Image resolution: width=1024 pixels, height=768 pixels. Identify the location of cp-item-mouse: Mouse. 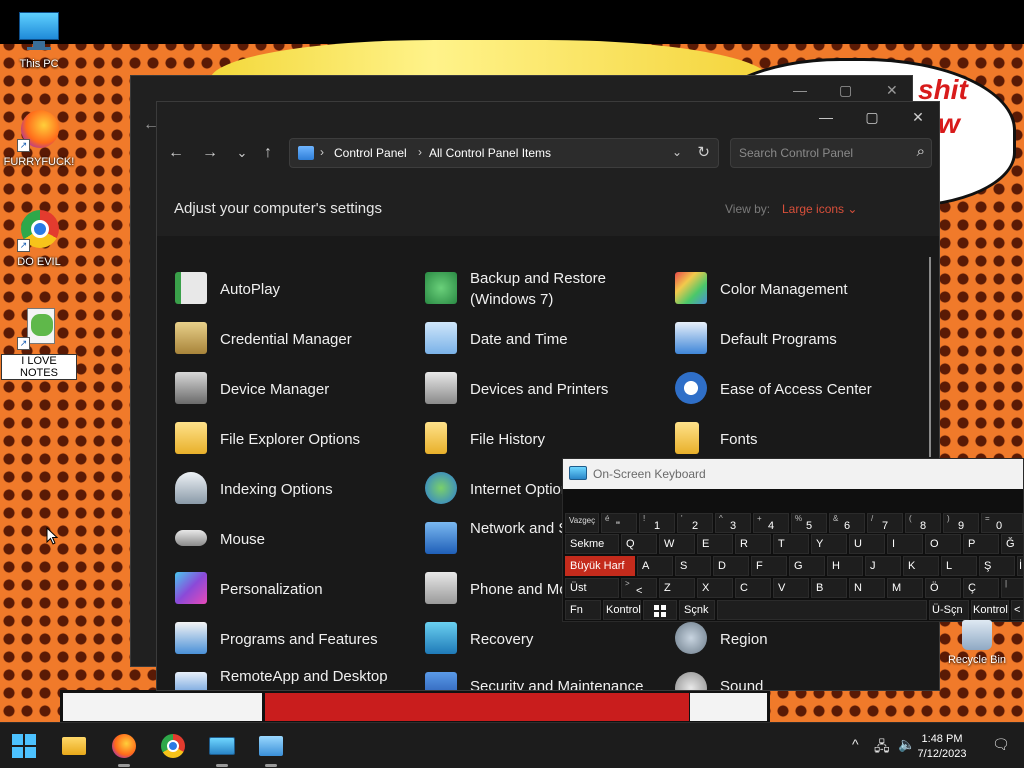
(300, 538).